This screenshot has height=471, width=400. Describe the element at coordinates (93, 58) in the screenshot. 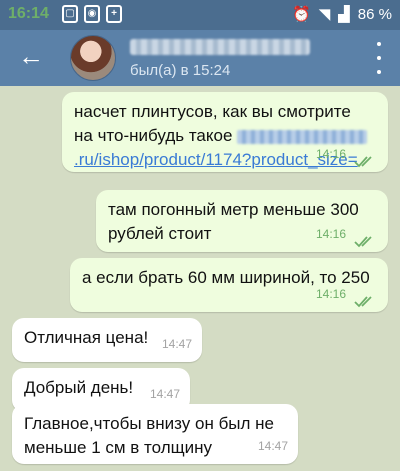

I see `avatar` at that location.